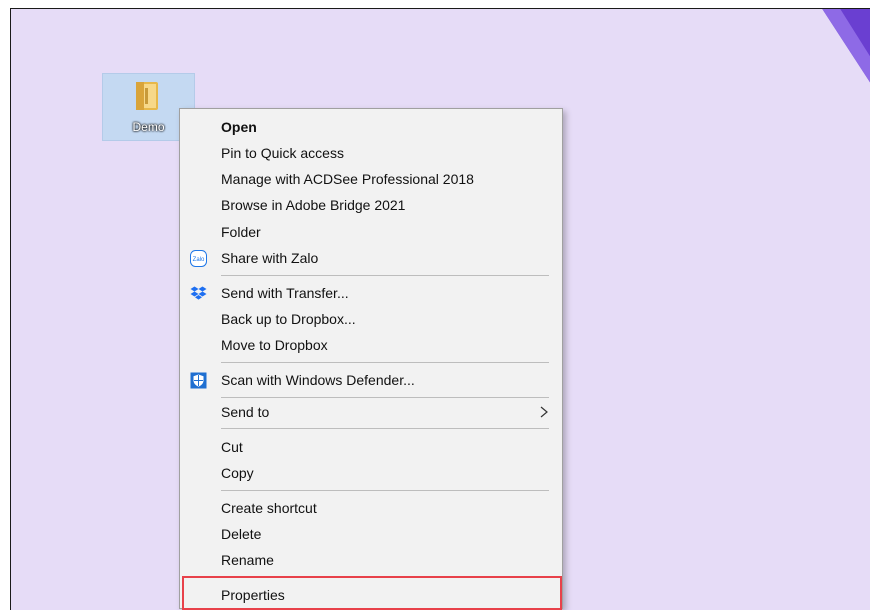 The height and width of the screenshot is (610, 870). What do you see at coordinates (313, 205) in the screenshot?
I see `menu-item-label: Browse in Adobe Bridge 2021` at bounding box center [313, 205].